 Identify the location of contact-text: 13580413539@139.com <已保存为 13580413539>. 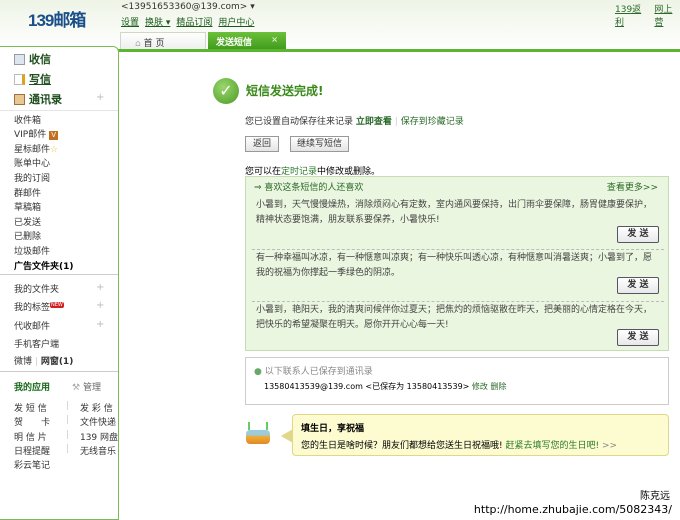
(367, 386).